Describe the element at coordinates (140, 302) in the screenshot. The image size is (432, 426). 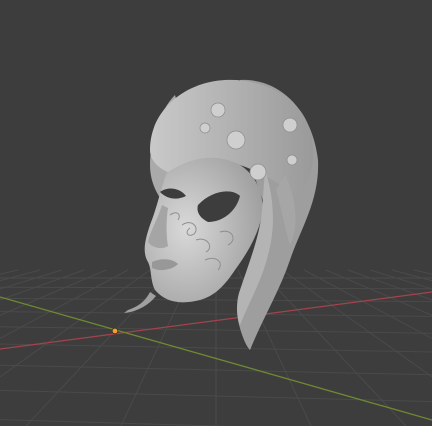
I see `chin-tassel` at that location.